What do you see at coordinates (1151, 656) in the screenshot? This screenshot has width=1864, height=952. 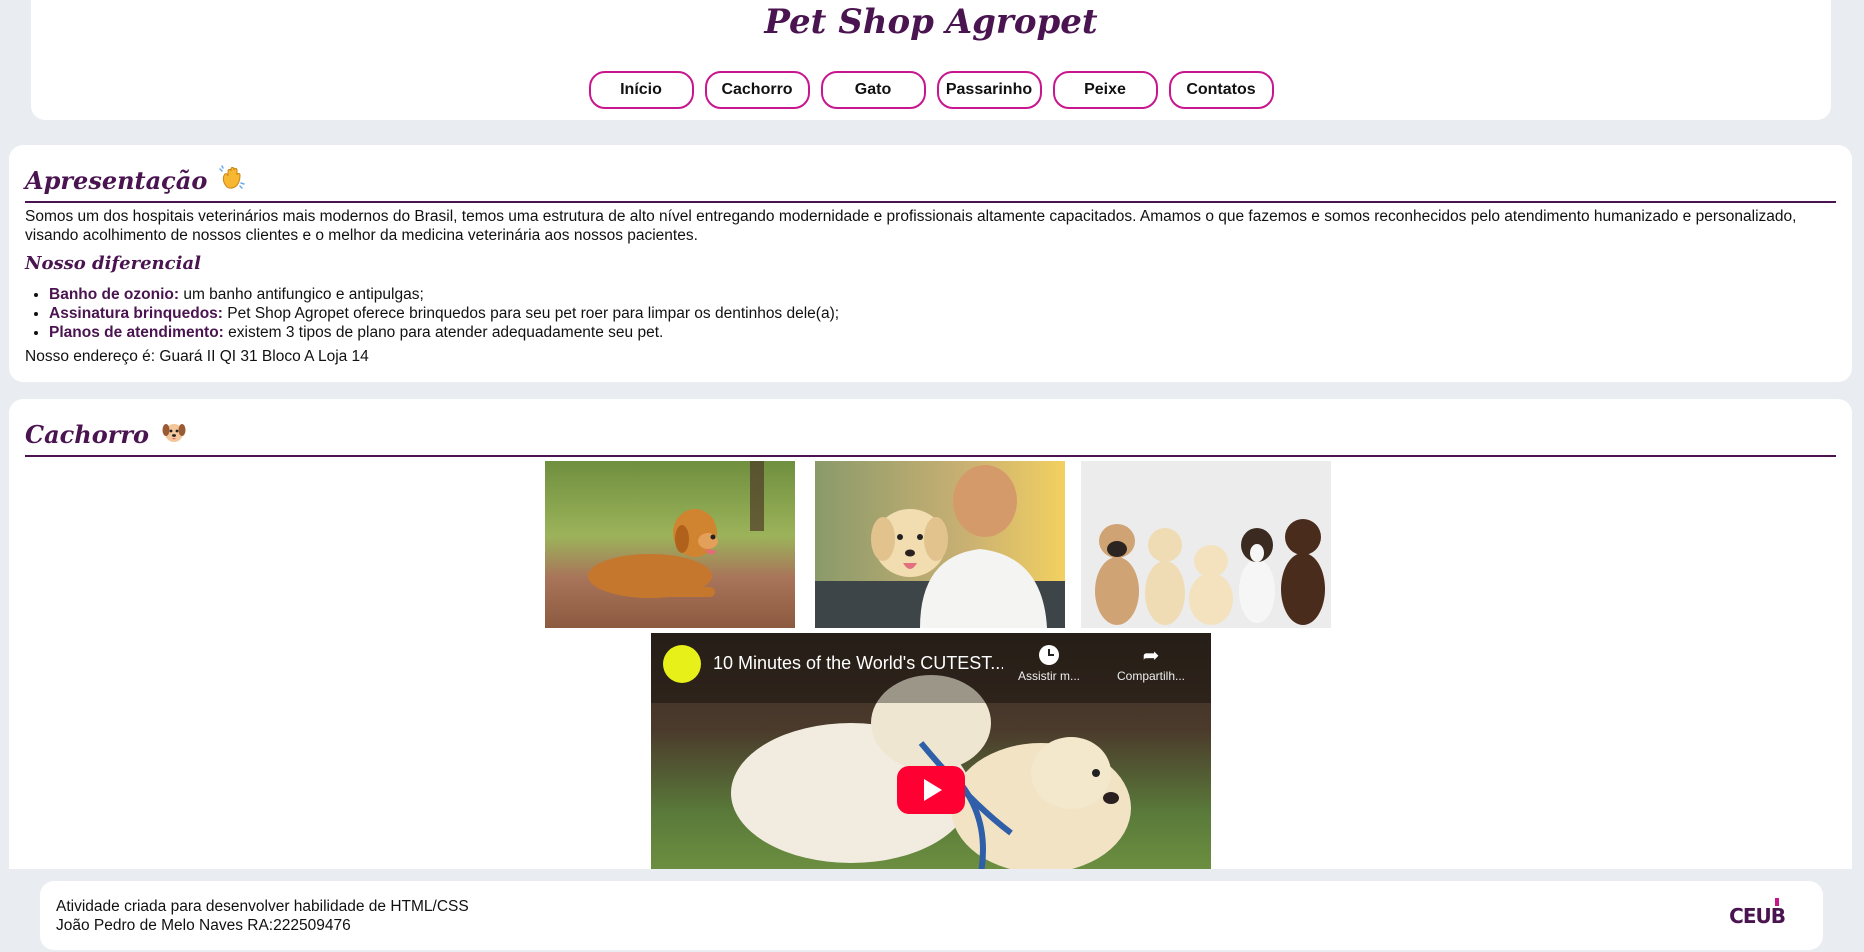 I see `share-icon: ➦` at bounding box center [1151, 656].